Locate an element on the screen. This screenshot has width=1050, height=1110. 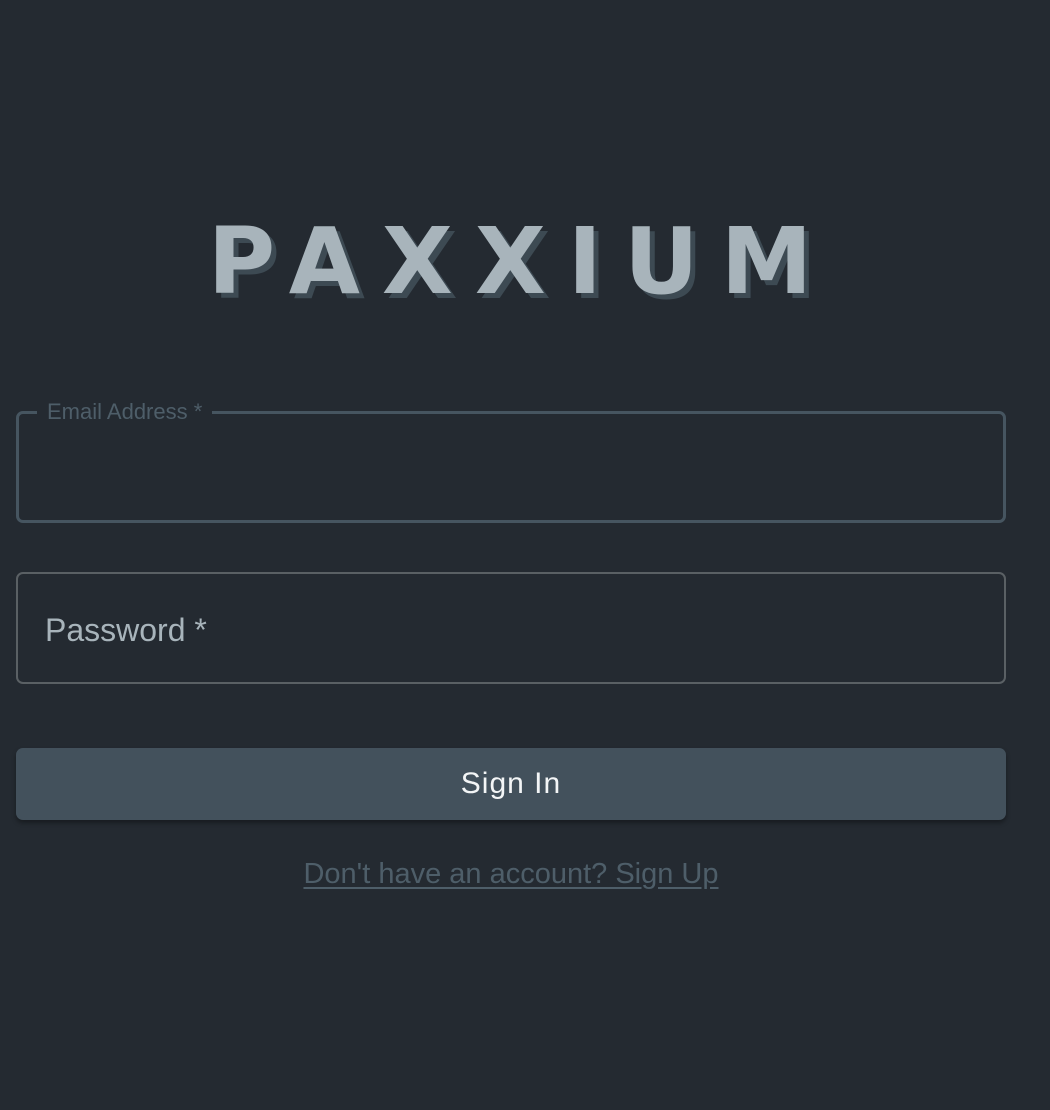
sign-up-link: Don't have an account? Sign Up is located at coordinates (511, 874).